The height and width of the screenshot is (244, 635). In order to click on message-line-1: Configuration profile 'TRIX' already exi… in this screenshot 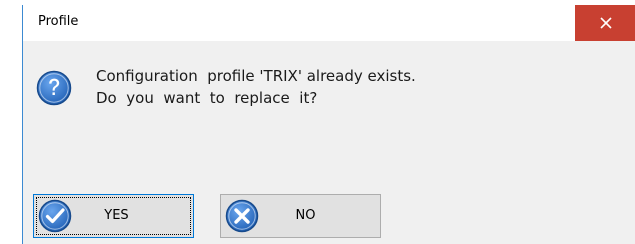, I will do `click(256, 76)`.